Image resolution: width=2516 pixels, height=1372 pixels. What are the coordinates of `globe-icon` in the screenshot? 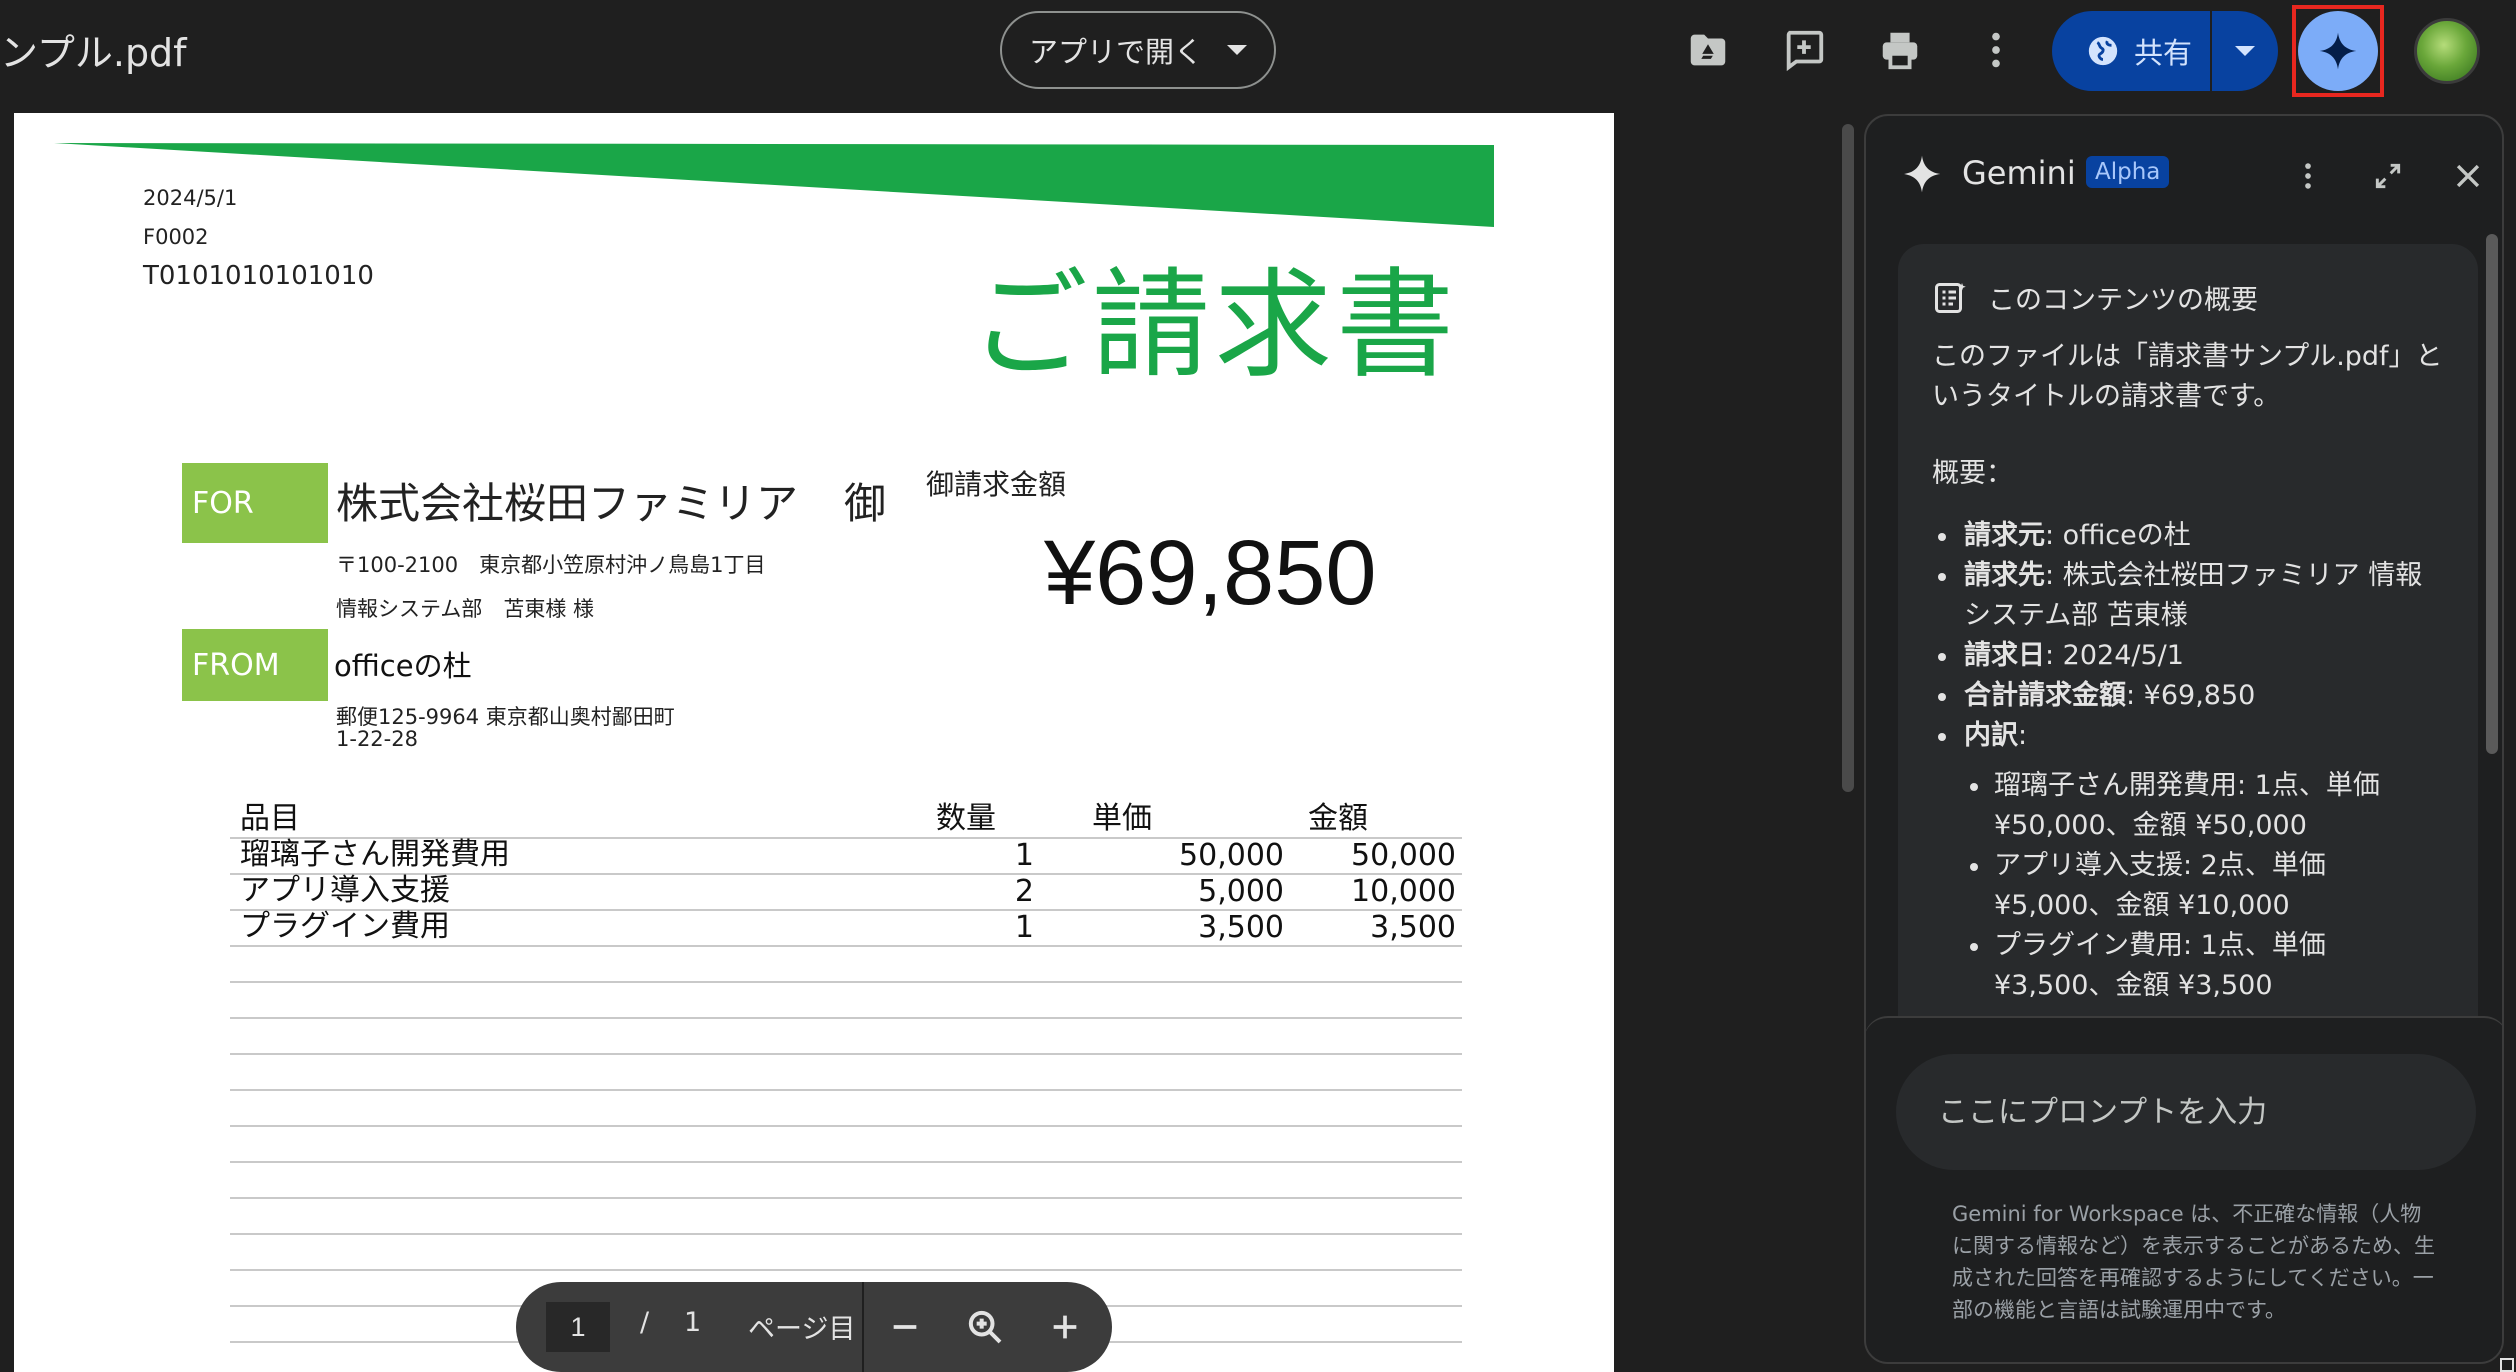 It's located at (2103, 51).